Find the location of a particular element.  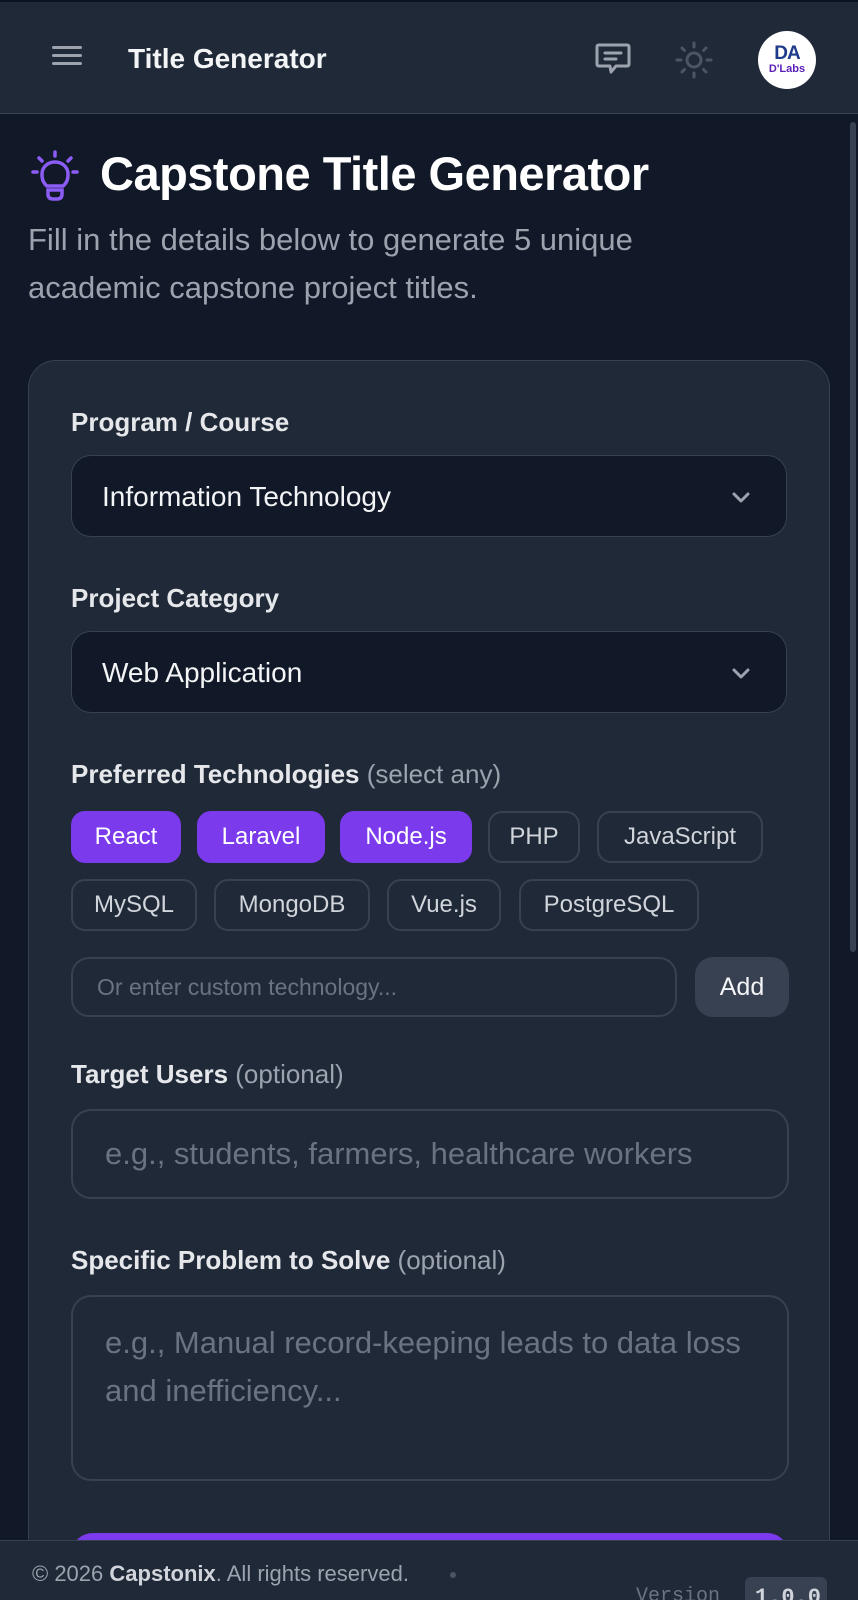

chat-icon is located at coordinates (614, 60).